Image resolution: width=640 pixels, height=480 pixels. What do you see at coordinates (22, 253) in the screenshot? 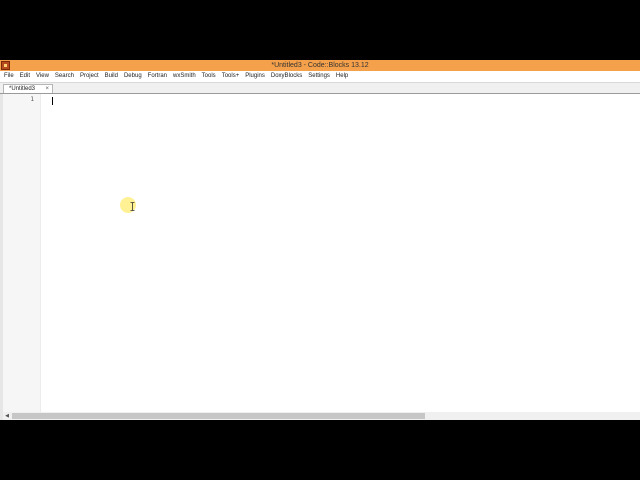
I see `line-number-gutter: 1` at bounding box center [22, 253].